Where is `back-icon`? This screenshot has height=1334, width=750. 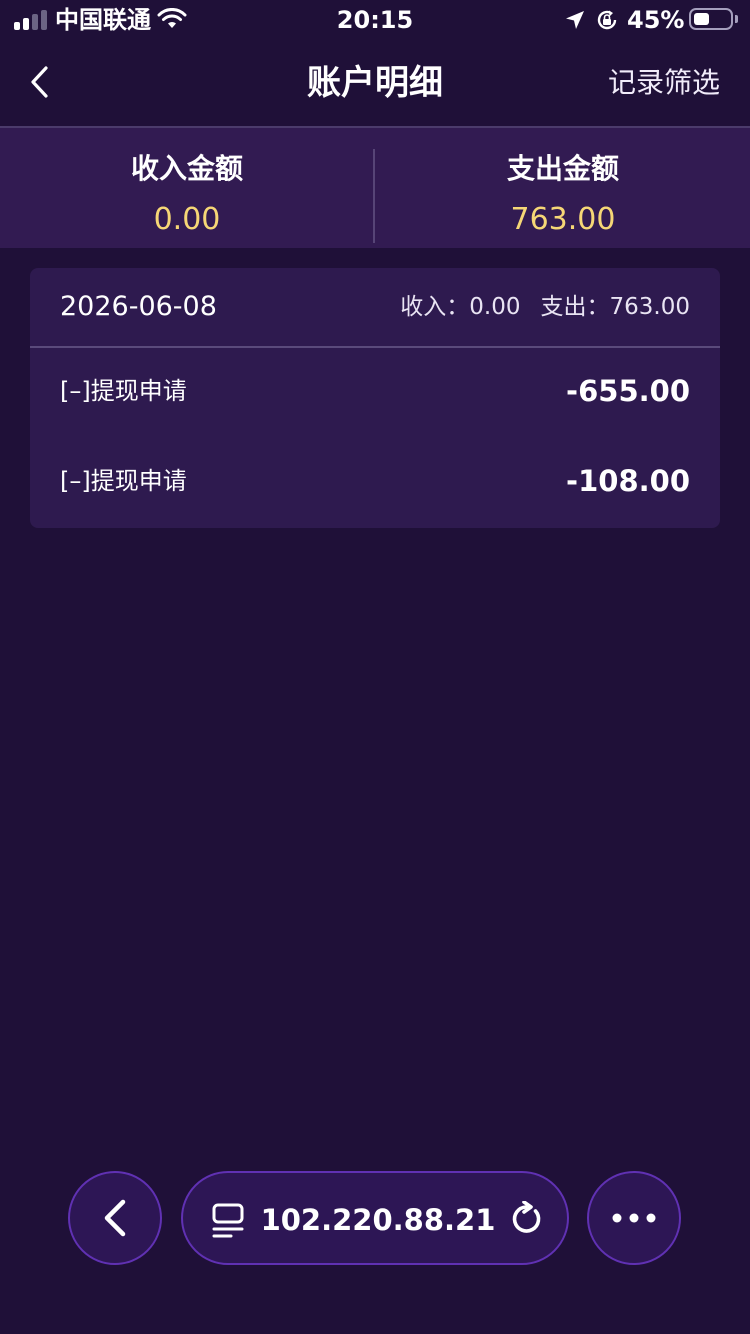
back-icon is located at coordinates (115, 1218).